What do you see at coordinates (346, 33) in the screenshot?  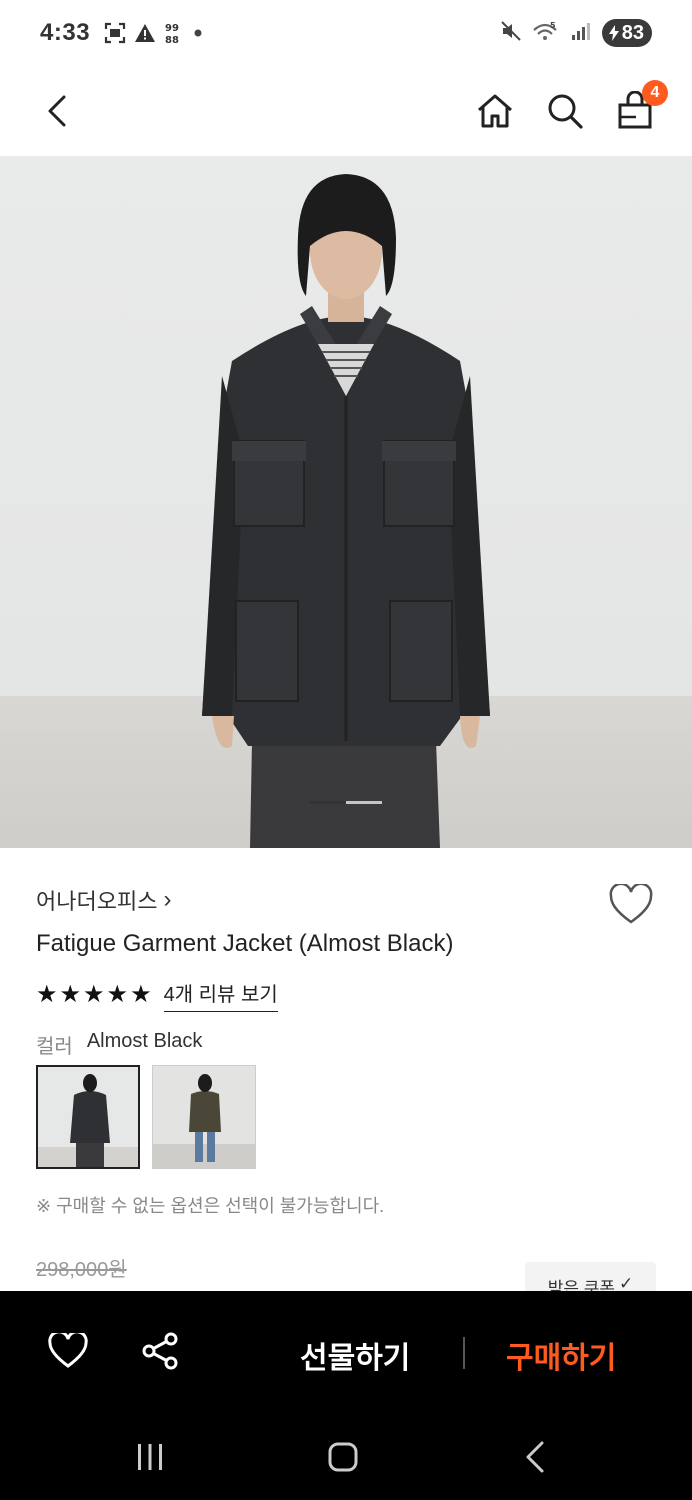 I see `status-bar: 4:33 99 88 5 83` at bounding box center [346, 33].